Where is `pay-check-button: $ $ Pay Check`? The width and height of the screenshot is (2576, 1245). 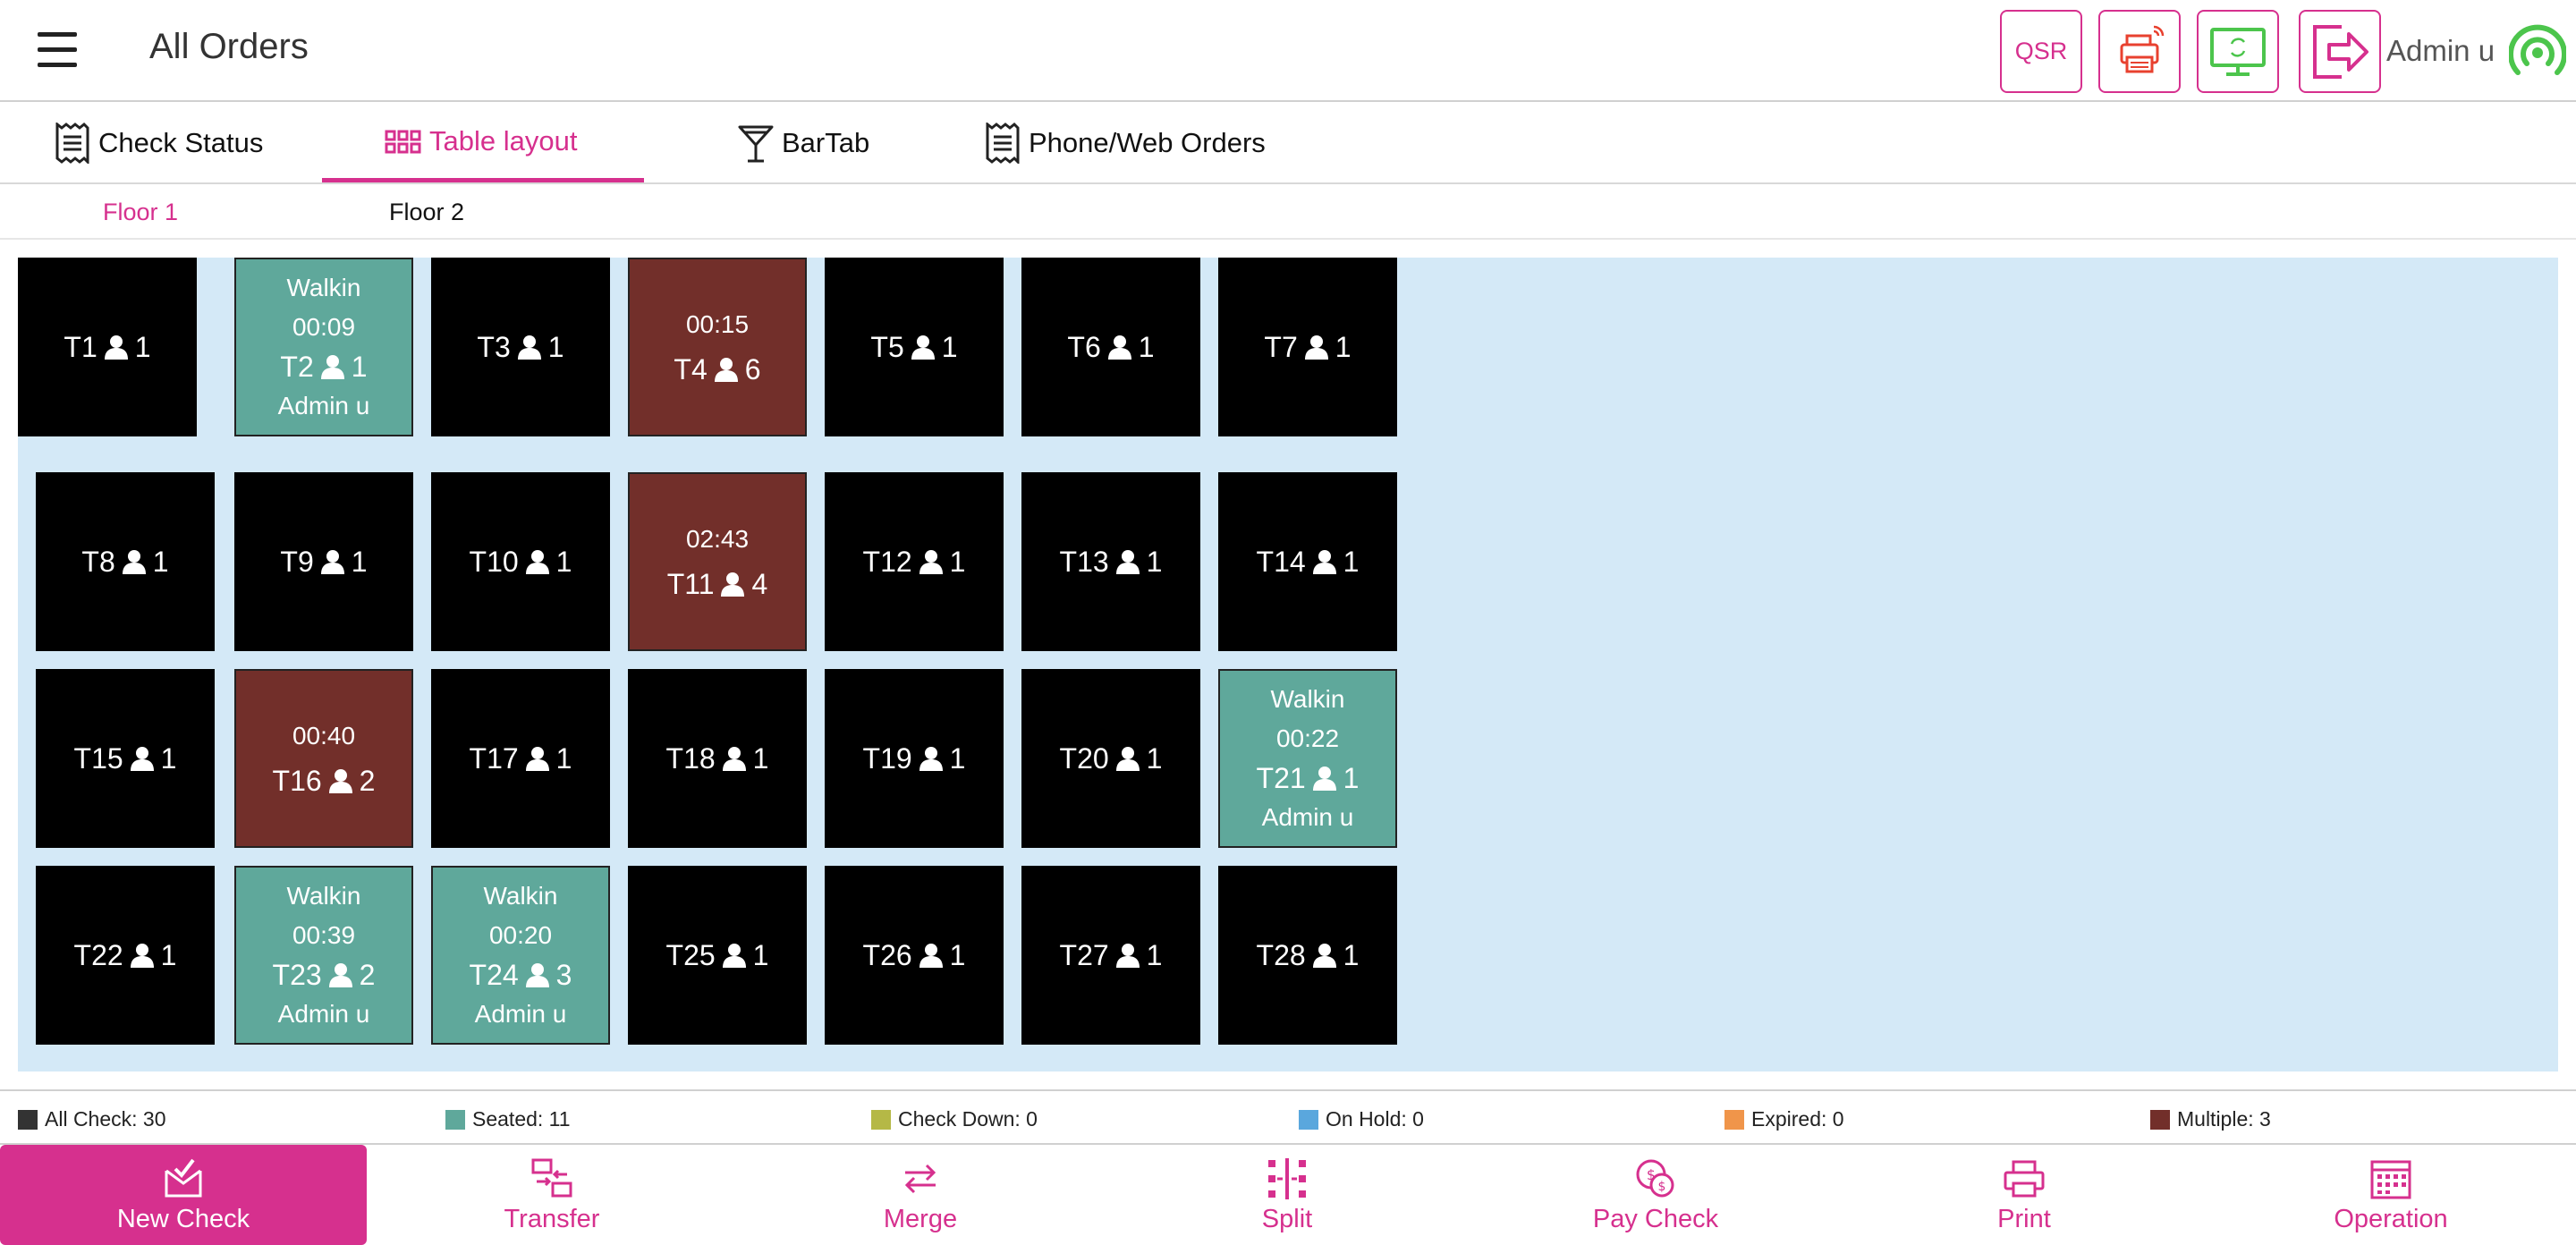
pay-check-button: $ $ Pay Check is located at coordinates (1655, 1195).